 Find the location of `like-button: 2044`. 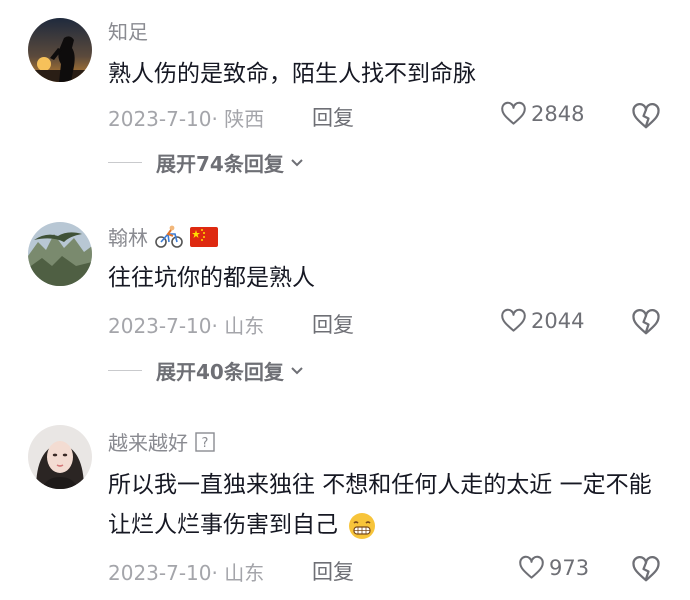

like-button: 2044 is located at coordinates (542, 320).